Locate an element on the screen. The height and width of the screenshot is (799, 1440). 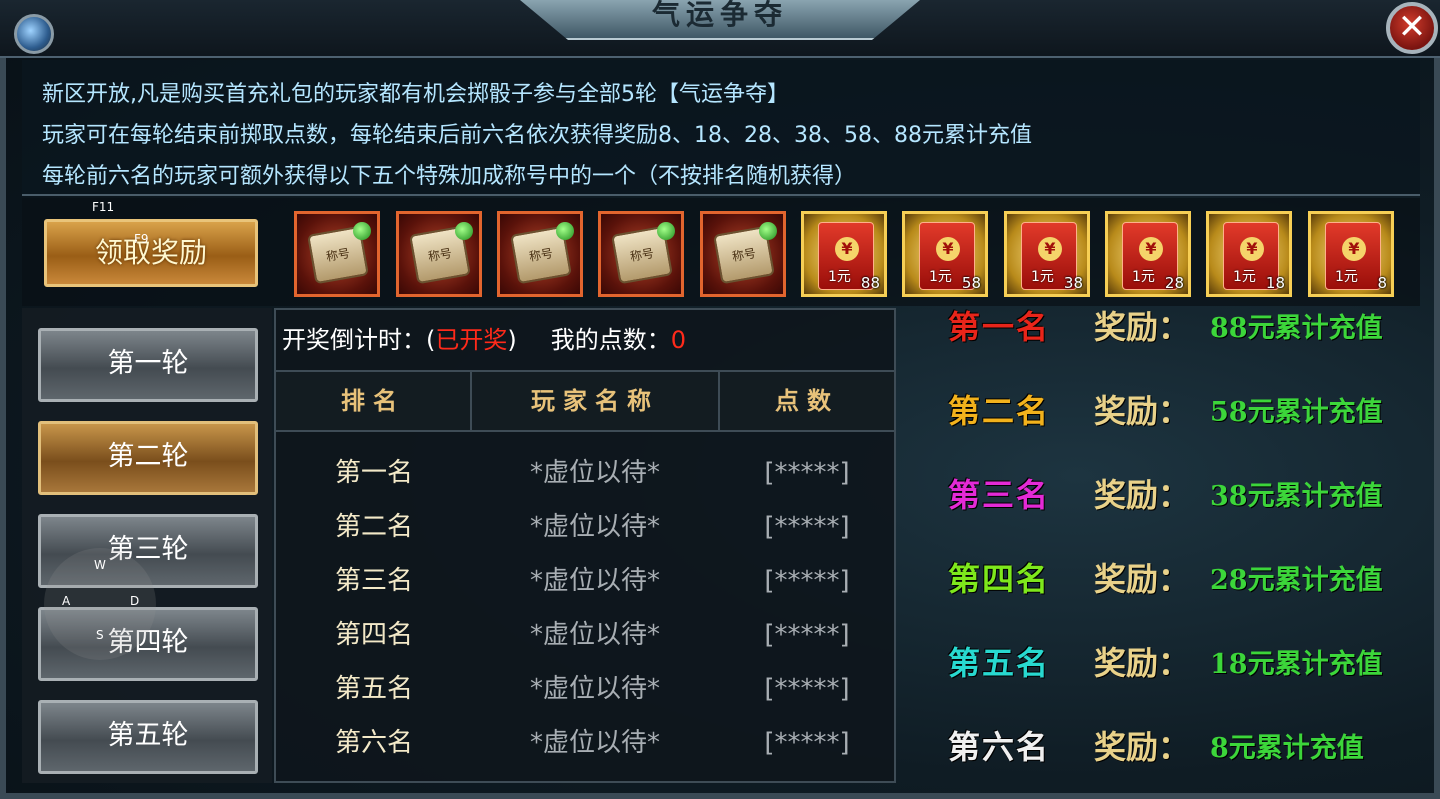
title-bar: 气运争夺 ✕ is located at coordinates (720, 29).